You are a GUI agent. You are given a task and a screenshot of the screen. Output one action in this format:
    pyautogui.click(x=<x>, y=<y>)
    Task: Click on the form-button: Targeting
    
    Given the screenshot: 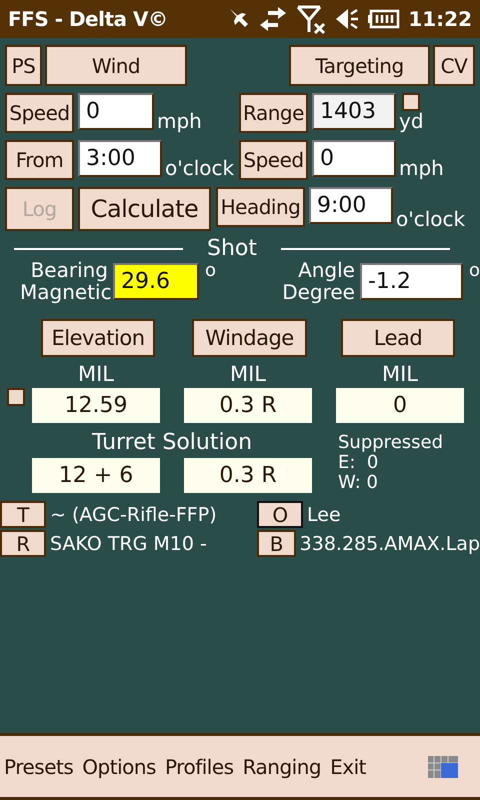 What is the action you would take?
    pyautogui.click(x=359, y=65)
    